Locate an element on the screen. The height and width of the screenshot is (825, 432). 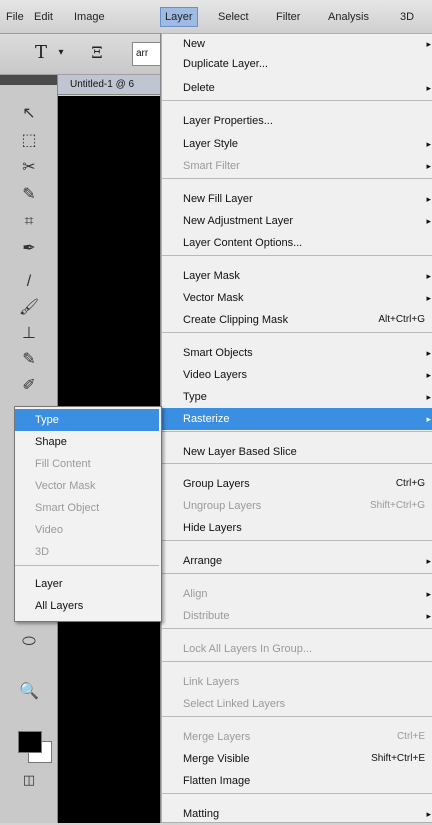
layer-menu-item: Arrange ▸ is located at coordinates (296, 561).